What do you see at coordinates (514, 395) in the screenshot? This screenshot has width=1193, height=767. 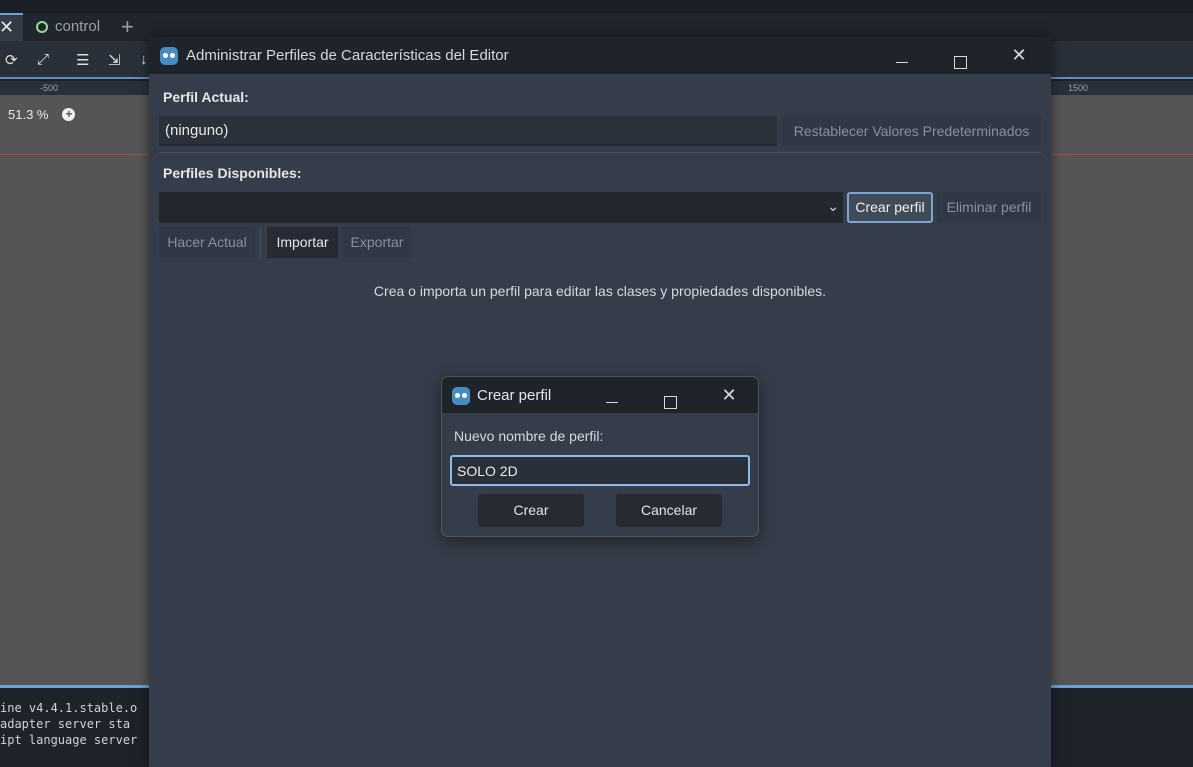 I see `subdialog-title: Crear perfil` at bounding box center [514, 395].